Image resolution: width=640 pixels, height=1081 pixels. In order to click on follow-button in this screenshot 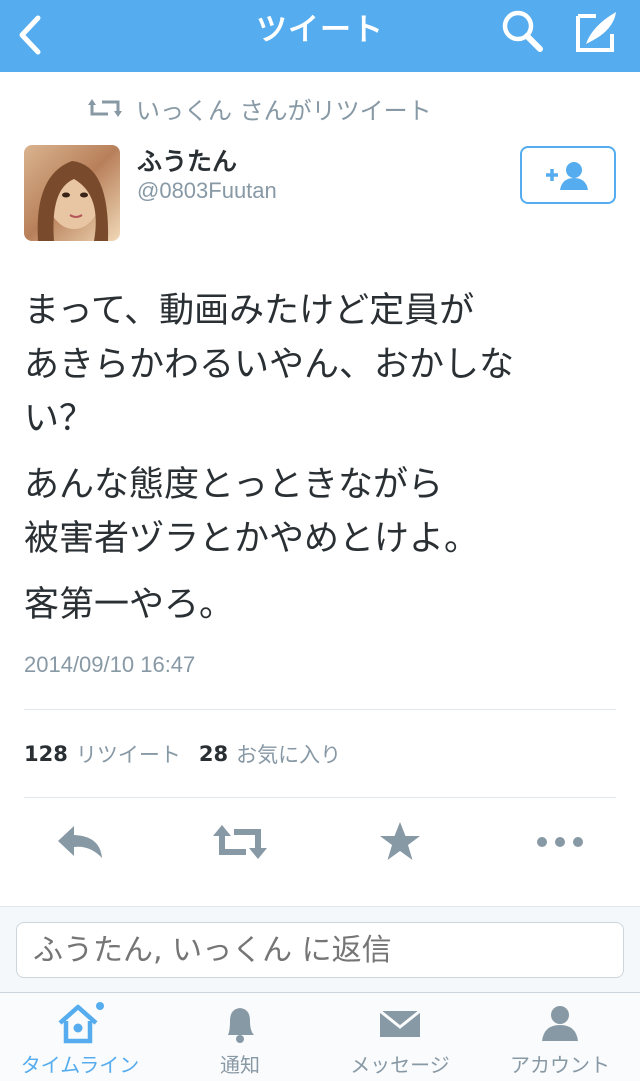, I will do `click(568, 175)`.